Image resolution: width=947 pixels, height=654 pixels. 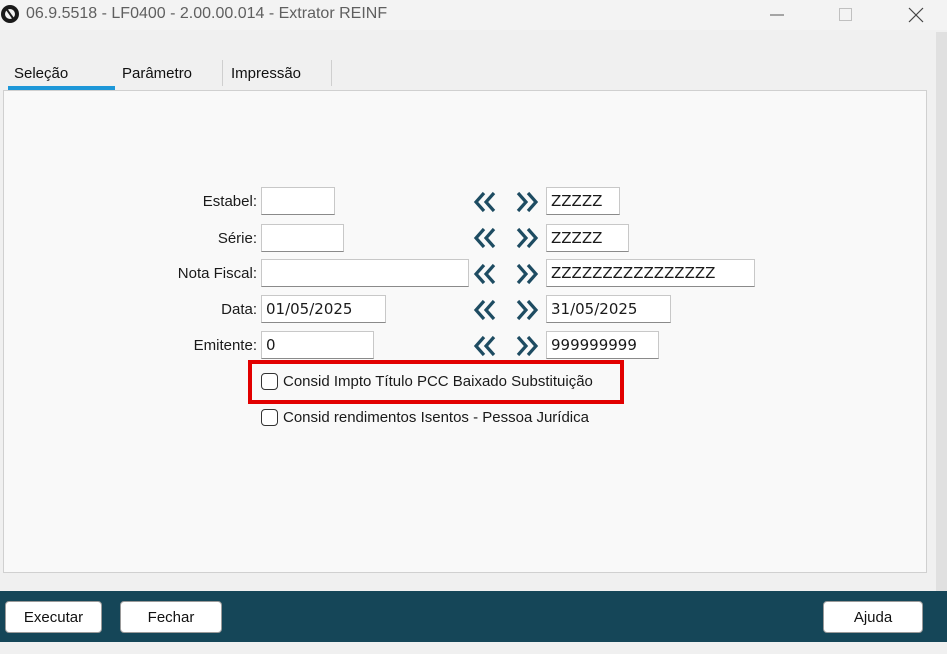 I want to click on data-from-input: 01/05/2025, so click(x=323, y=309).